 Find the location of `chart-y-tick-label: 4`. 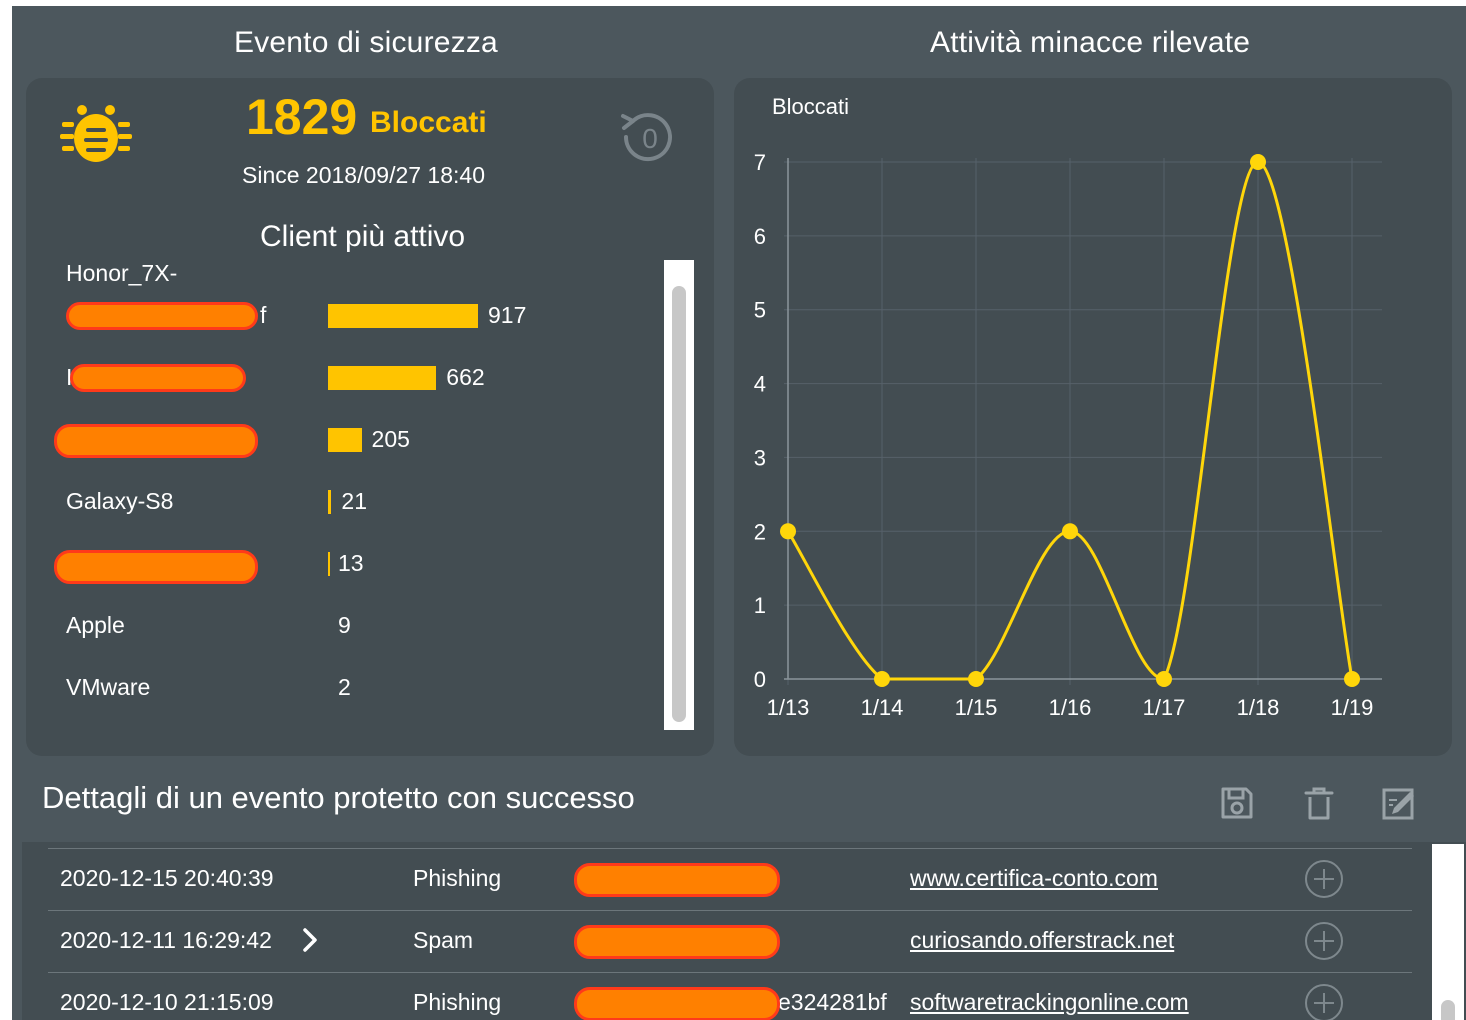

chart-y-tick-label: 4 is located at coordinates (760, 384).